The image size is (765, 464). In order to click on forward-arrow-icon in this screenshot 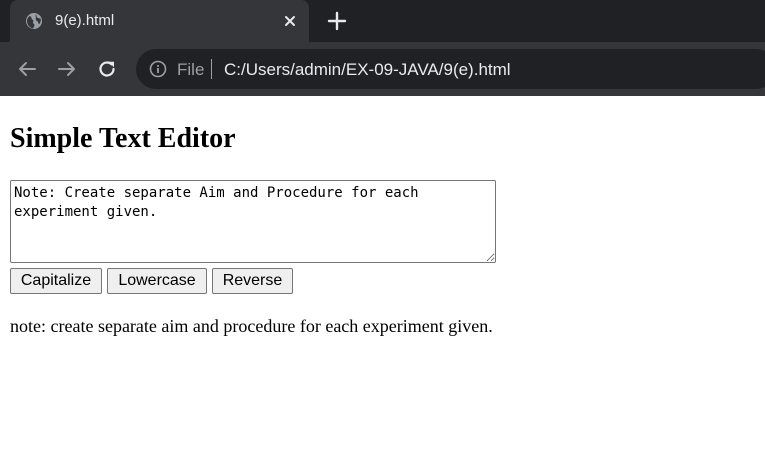, I will do `click(67, 69)`.